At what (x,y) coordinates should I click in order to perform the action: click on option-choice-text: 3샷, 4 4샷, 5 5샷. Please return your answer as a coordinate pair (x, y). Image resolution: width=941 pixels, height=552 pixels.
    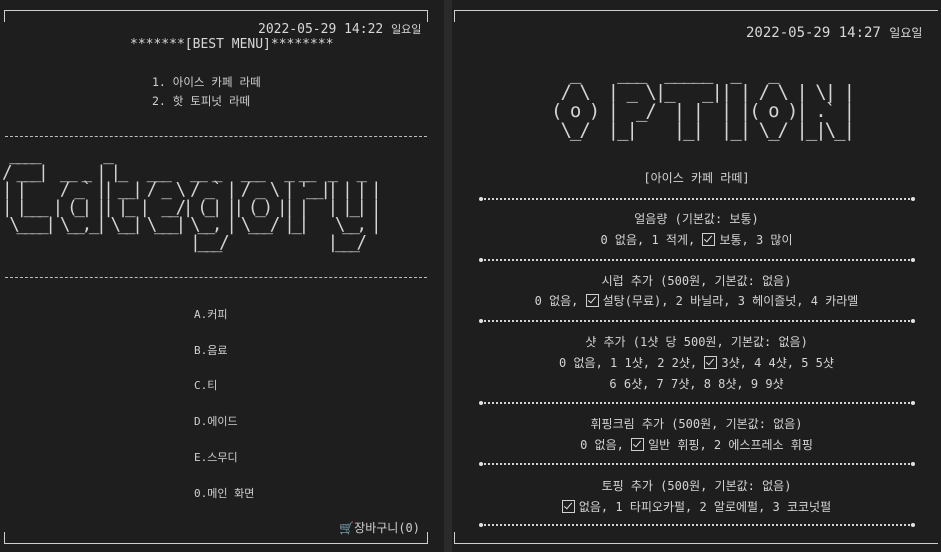
    Looking at the image, I should click on (777, 363).